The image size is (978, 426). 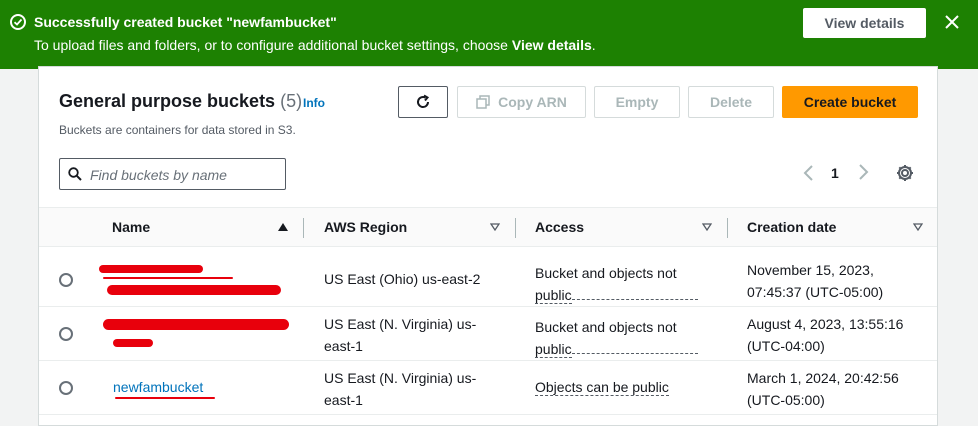 What do you see at coordinates (283, 227) in the screenshot?
I see `sort-ascending-icon` at bounding box center [283, 227].